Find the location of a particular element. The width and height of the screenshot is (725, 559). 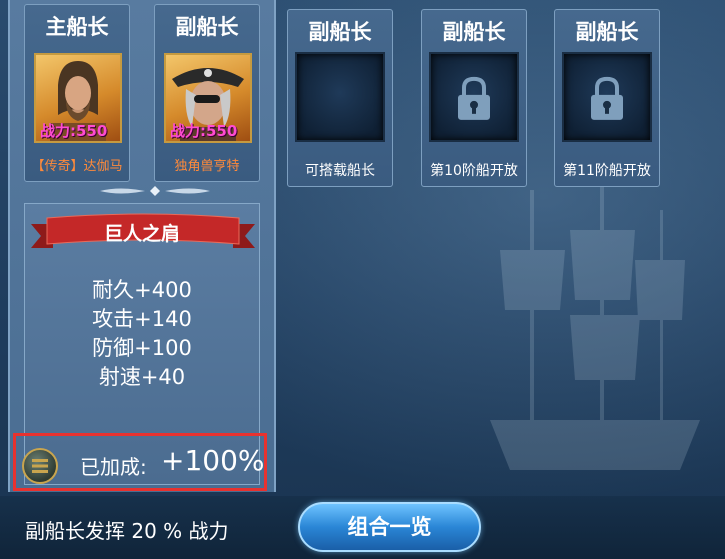

captain-slot-vice-4: 副船长 第11阶船开放 is located at coordinates (607, 98).